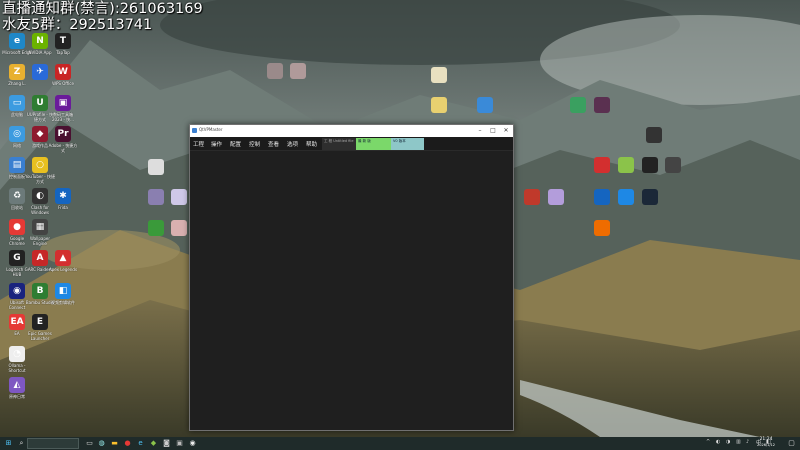  I want to click on menu-control: 控制, so click(254, 144).